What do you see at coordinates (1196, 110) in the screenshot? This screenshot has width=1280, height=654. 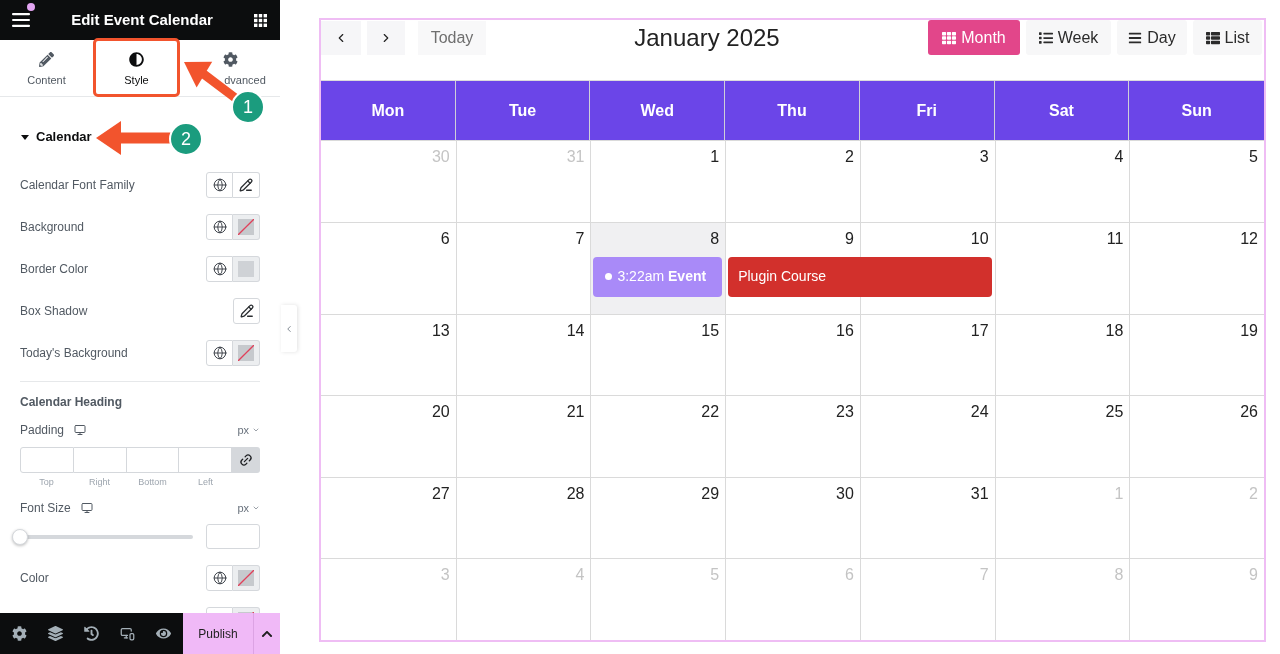 I see `weekday-header: Sun` at bounding box center [1196, 110].